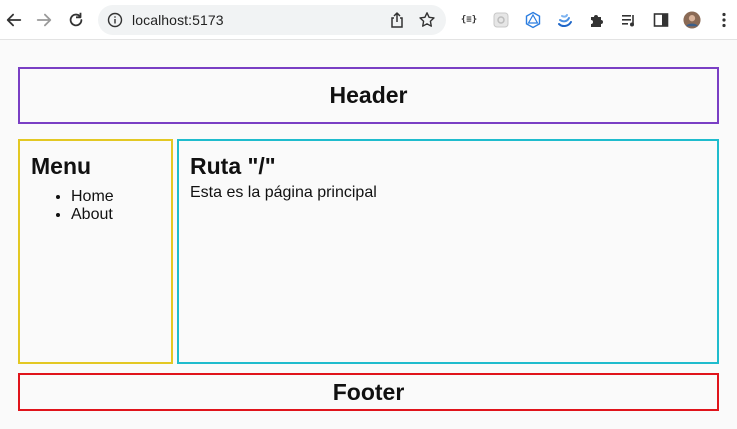 This screenshot has width=737, height=429. What do you see at coordinates (121, 197) in the screenshot?
I see `menu-item-home: Home` at bounding box center [121, 197].